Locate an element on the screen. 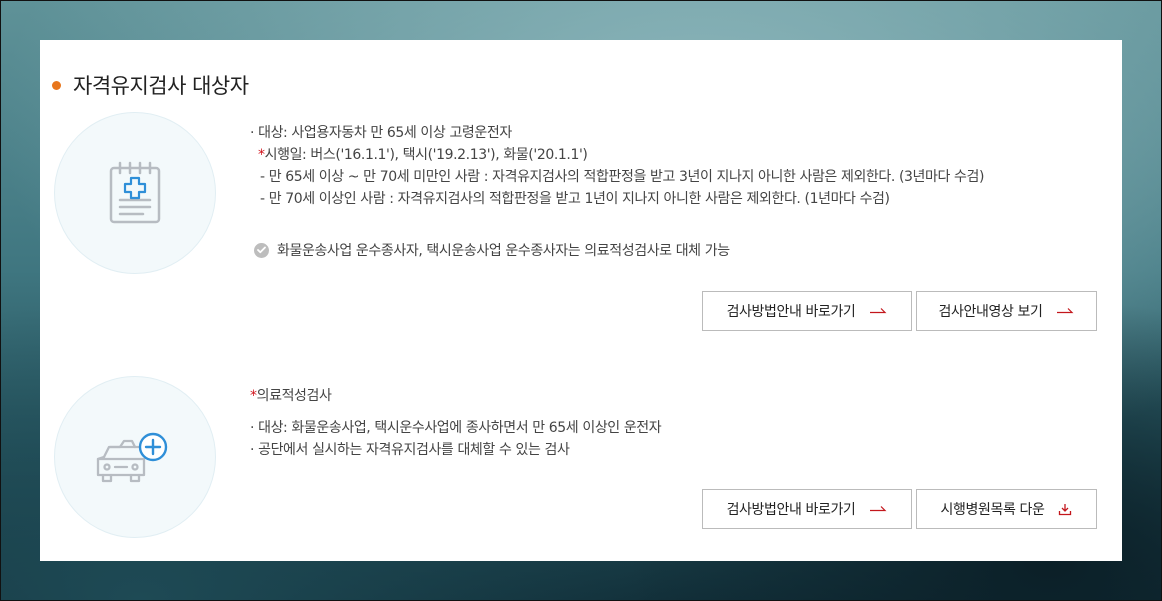 The height and width of the screenshot is (601, 1162). notepad-circle is located at coordinates (135, 193).